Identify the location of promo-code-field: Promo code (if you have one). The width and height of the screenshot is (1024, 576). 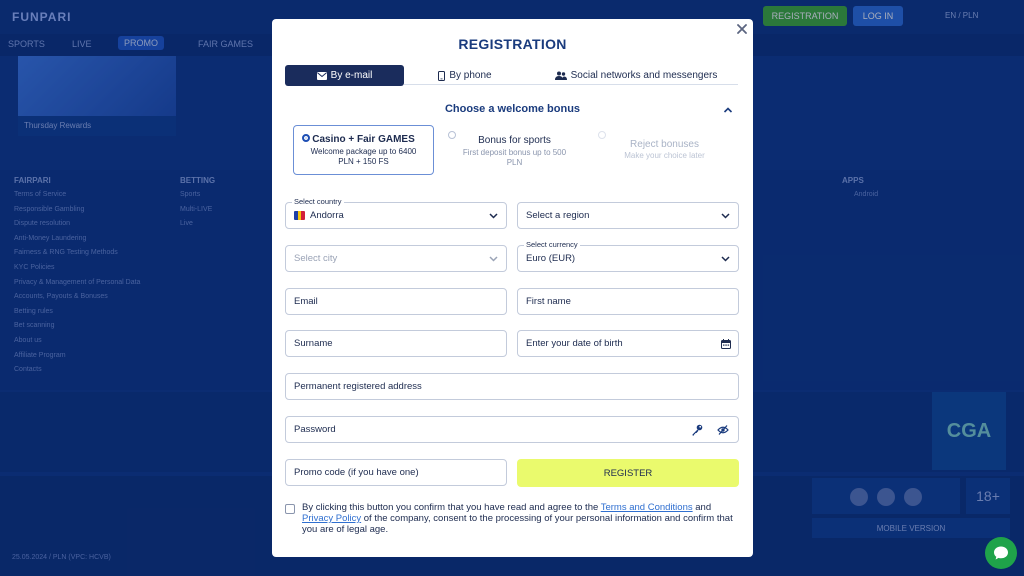
(396, 472).